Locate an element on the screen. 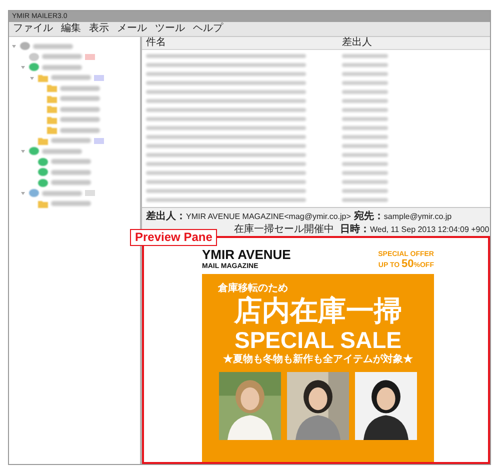 The image size is (500, 474). menu-item: ファイル is located at coordinates (33, 29).